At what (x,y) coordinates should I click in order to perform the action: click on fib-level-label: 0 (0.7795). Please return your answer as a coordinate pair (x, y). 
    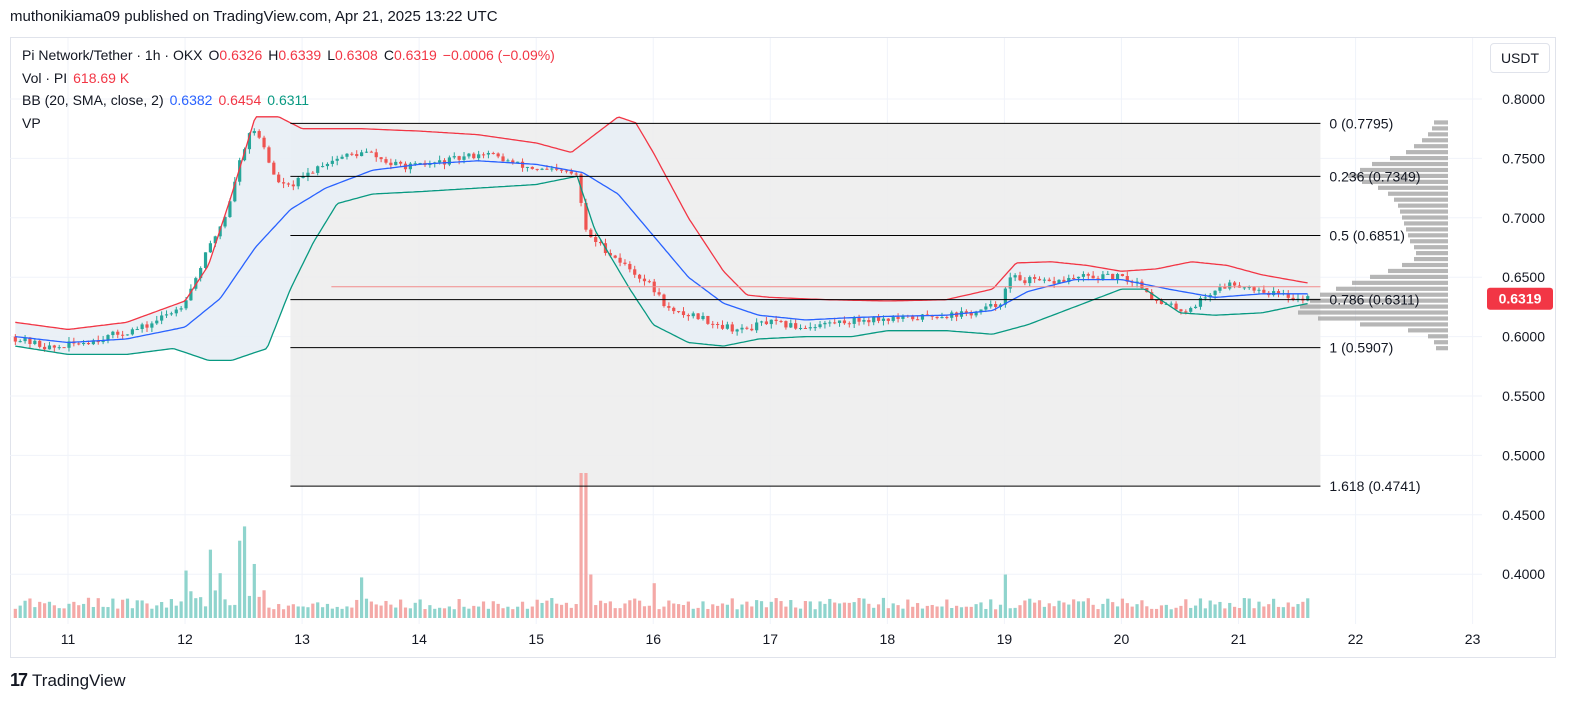
    Looking at the image, I should click on (1361, 123).